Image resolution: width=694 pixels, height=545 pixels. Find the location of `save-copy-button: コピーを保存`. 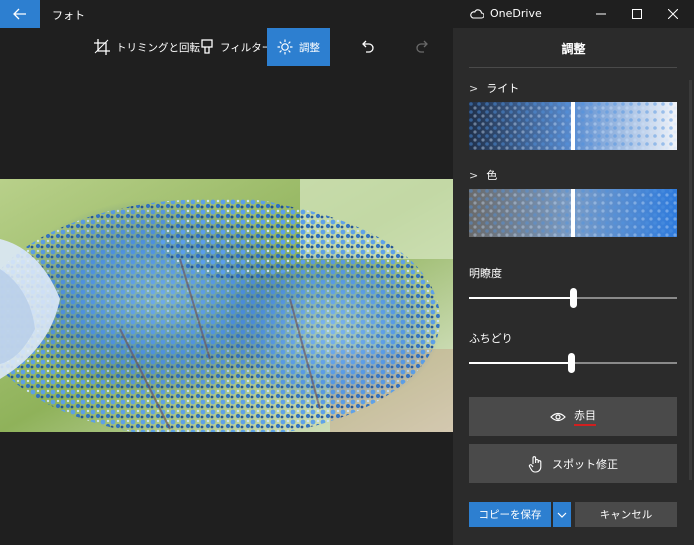

save-copy-button: コピーを保存 is located at coordinates (510, 514).